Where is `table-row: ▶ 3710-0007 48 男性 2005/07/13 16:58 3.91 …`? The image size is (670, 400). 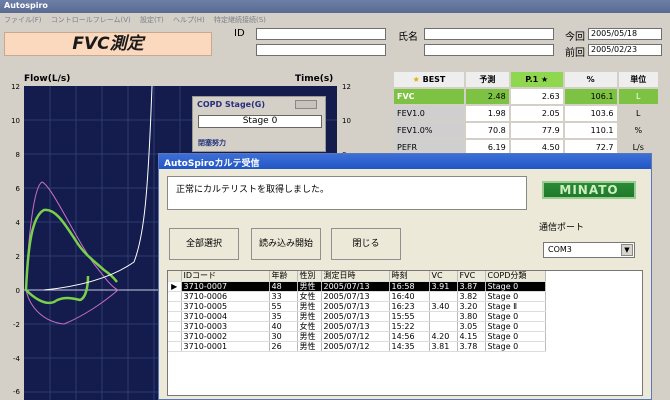 table-row: ▶ 3710-0007 48 男性 2005/07/13 16:58 3.91 … is located at coordinates (357, 286).